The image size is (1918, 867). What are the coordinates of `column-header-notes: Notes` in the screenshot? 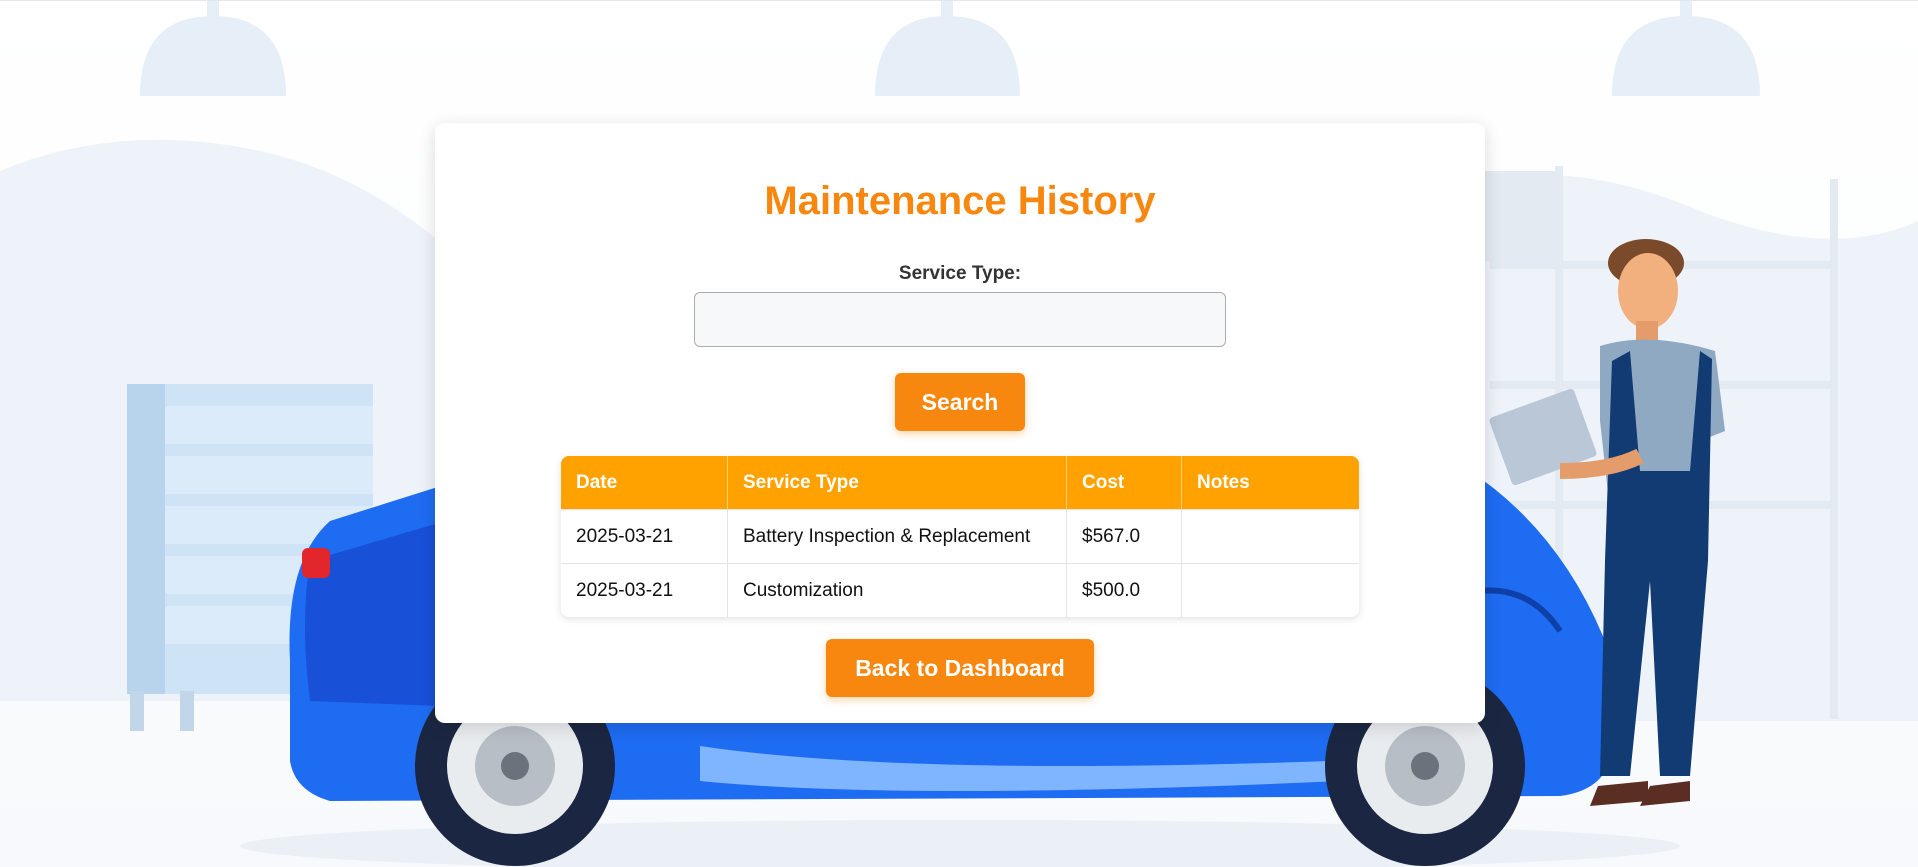 It's located at (1270, 483).